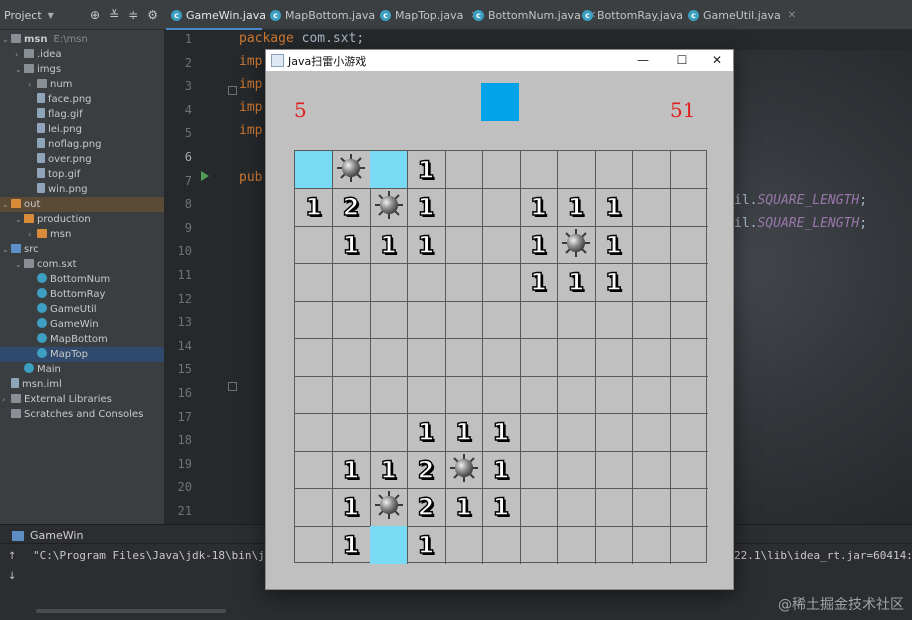 The width and height of the screenshot is (912, 620). What do you see at coordinates (131, 611) in the screenshot?
I see `horizontal-scrollbar` at bounding box center [131, 611].